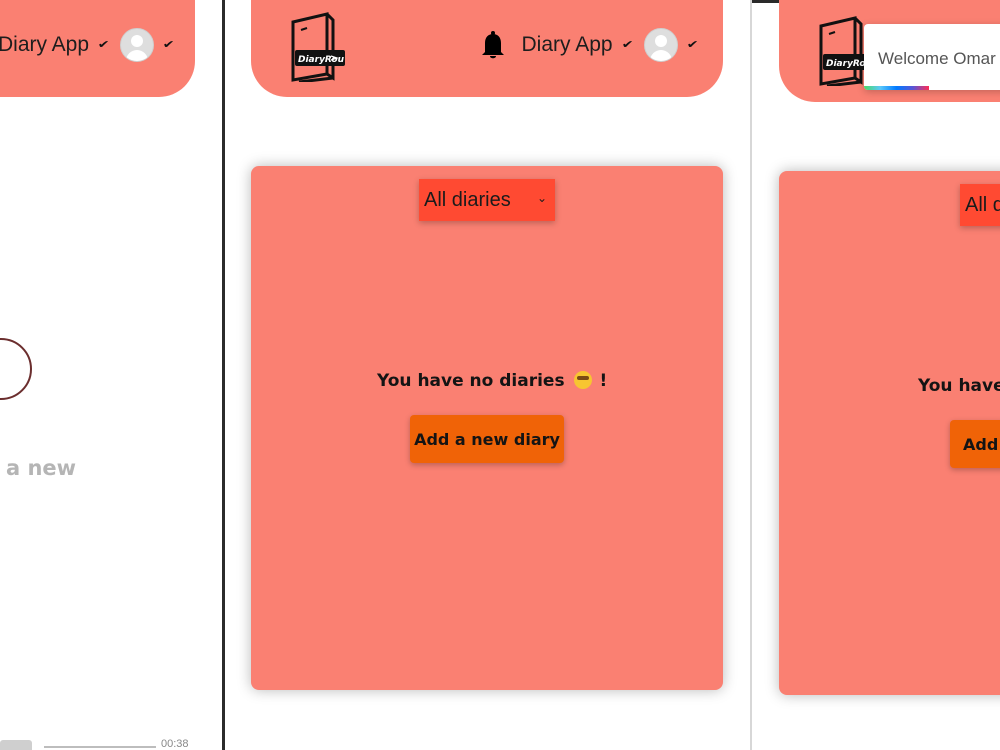 This screenshot has height=750, width=1000. I want to click on middle-header: DiaryRou Diary App ✔ ✔, so click(487, 48).